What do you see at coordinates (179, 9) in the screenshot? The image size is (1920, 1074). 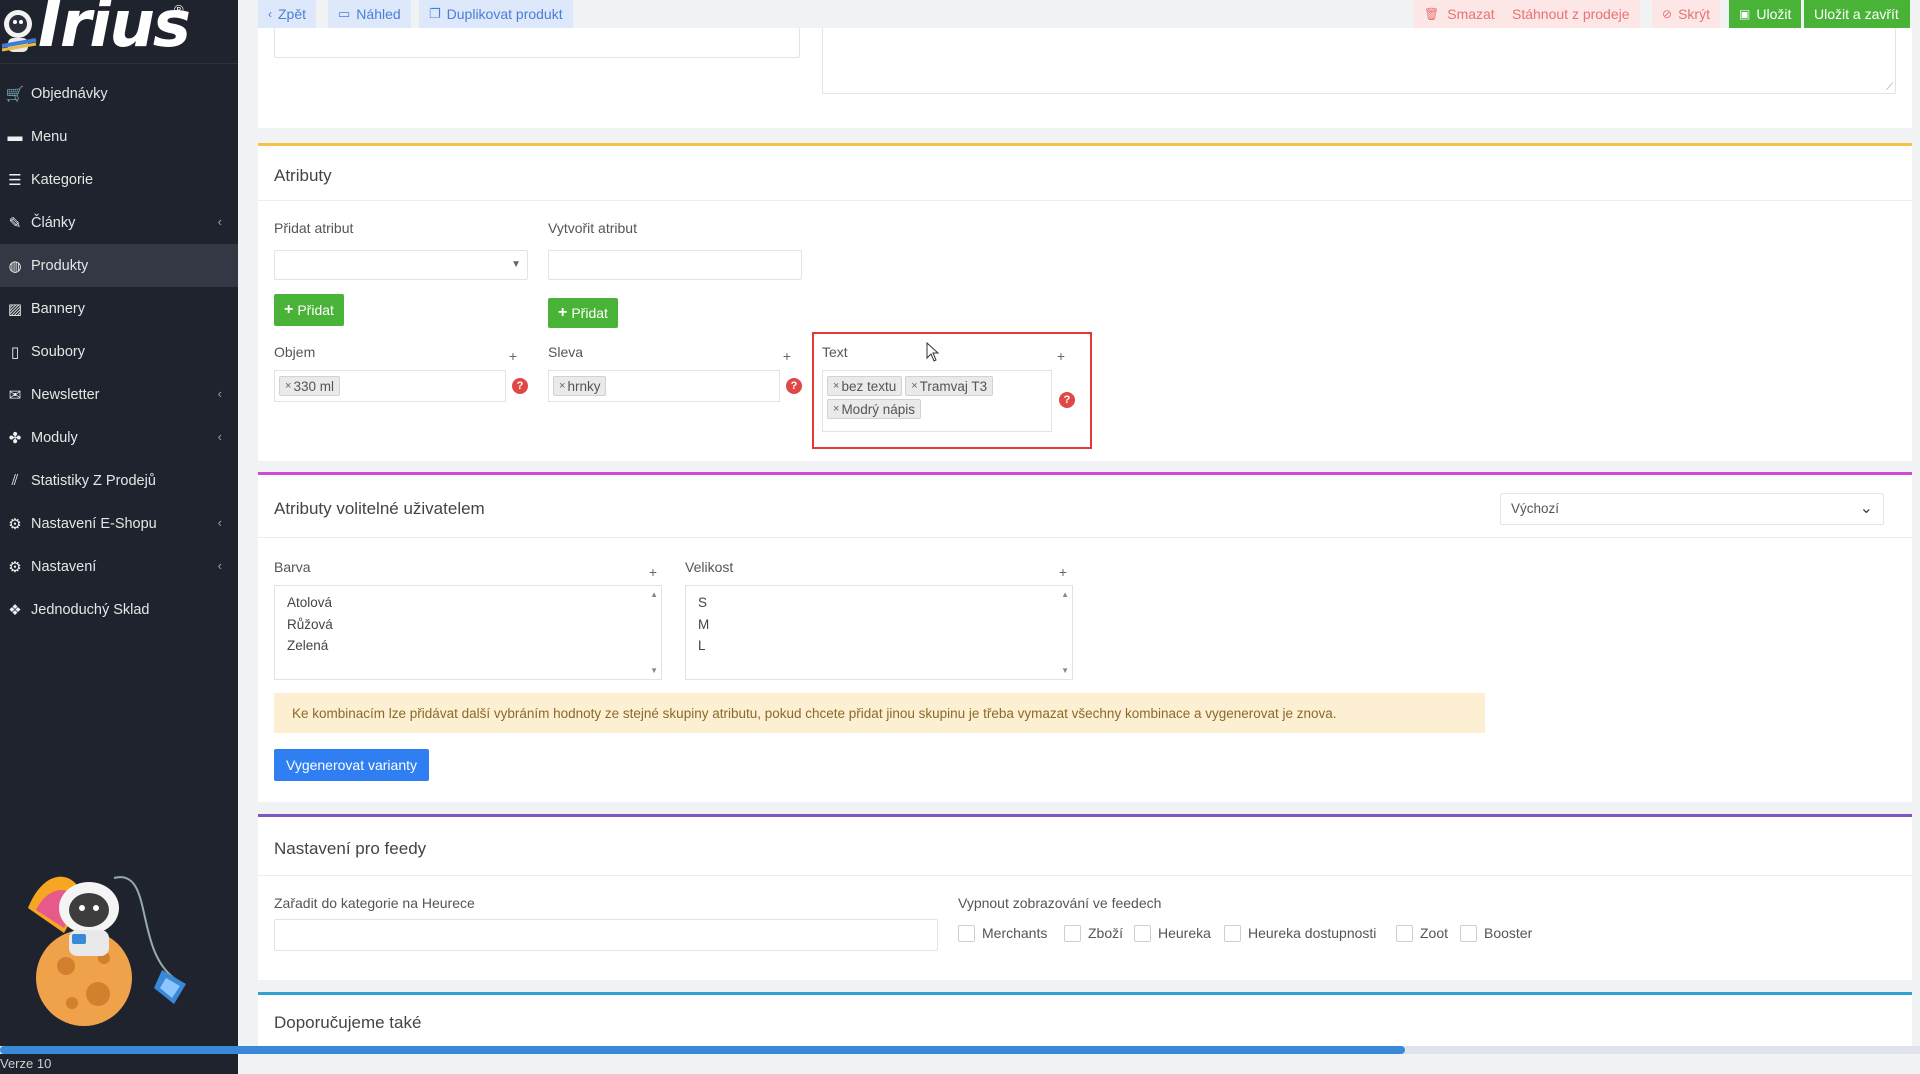 I see `registered-mark: ®` at bounding box center [179, 9].